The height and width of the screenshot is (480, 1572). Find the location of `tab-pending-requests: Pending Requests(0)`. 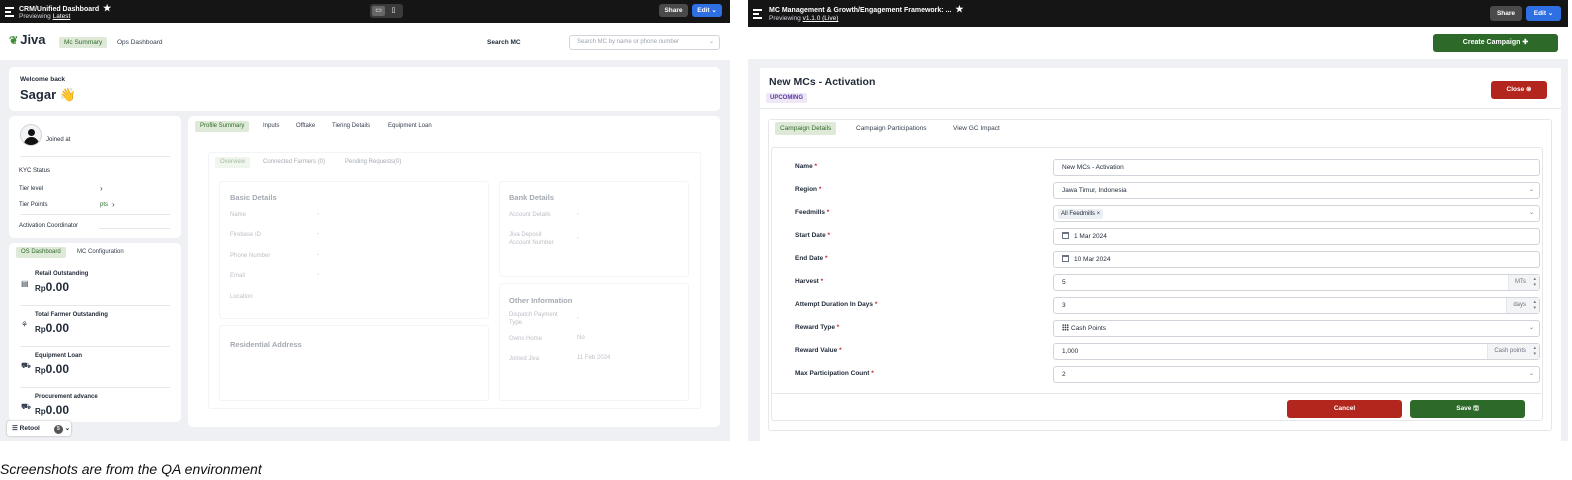

tab-pending-requests: Pending Requests(0) is located at coordinates (373, 162).